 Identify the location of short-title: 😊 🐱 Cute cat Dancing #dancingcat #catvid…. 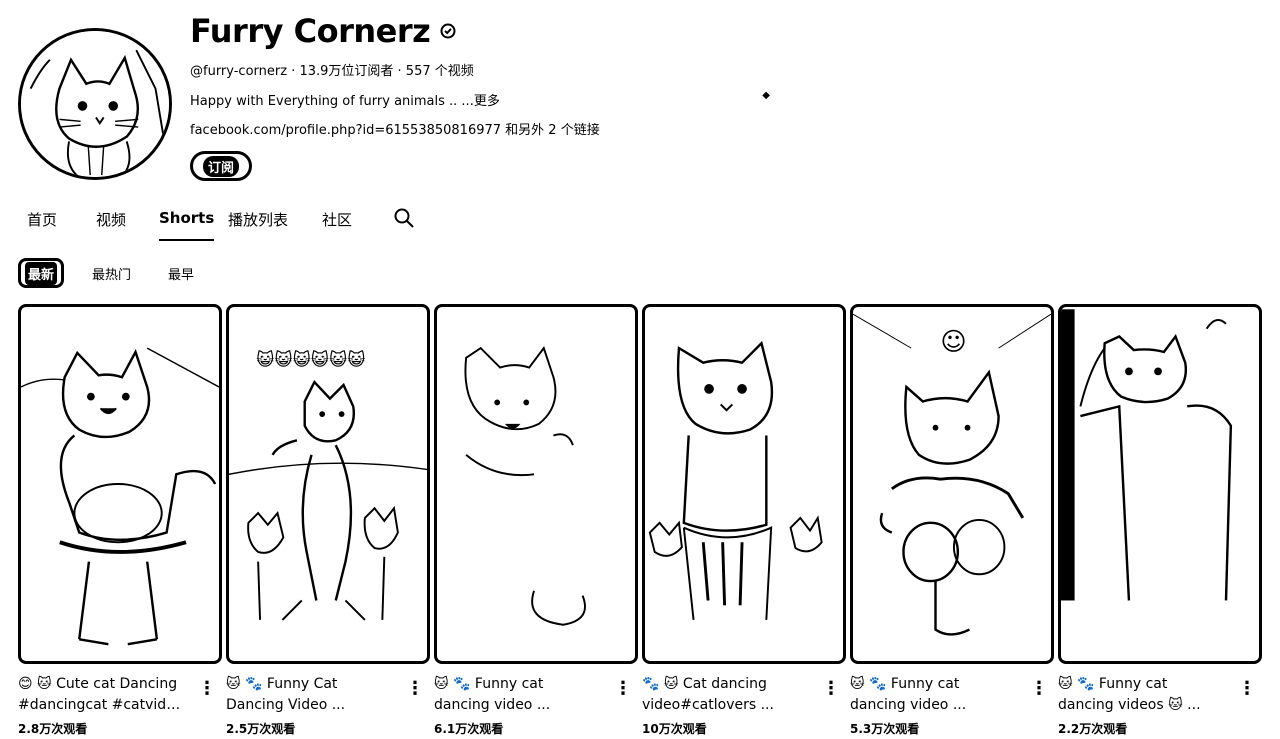
(102, 695).